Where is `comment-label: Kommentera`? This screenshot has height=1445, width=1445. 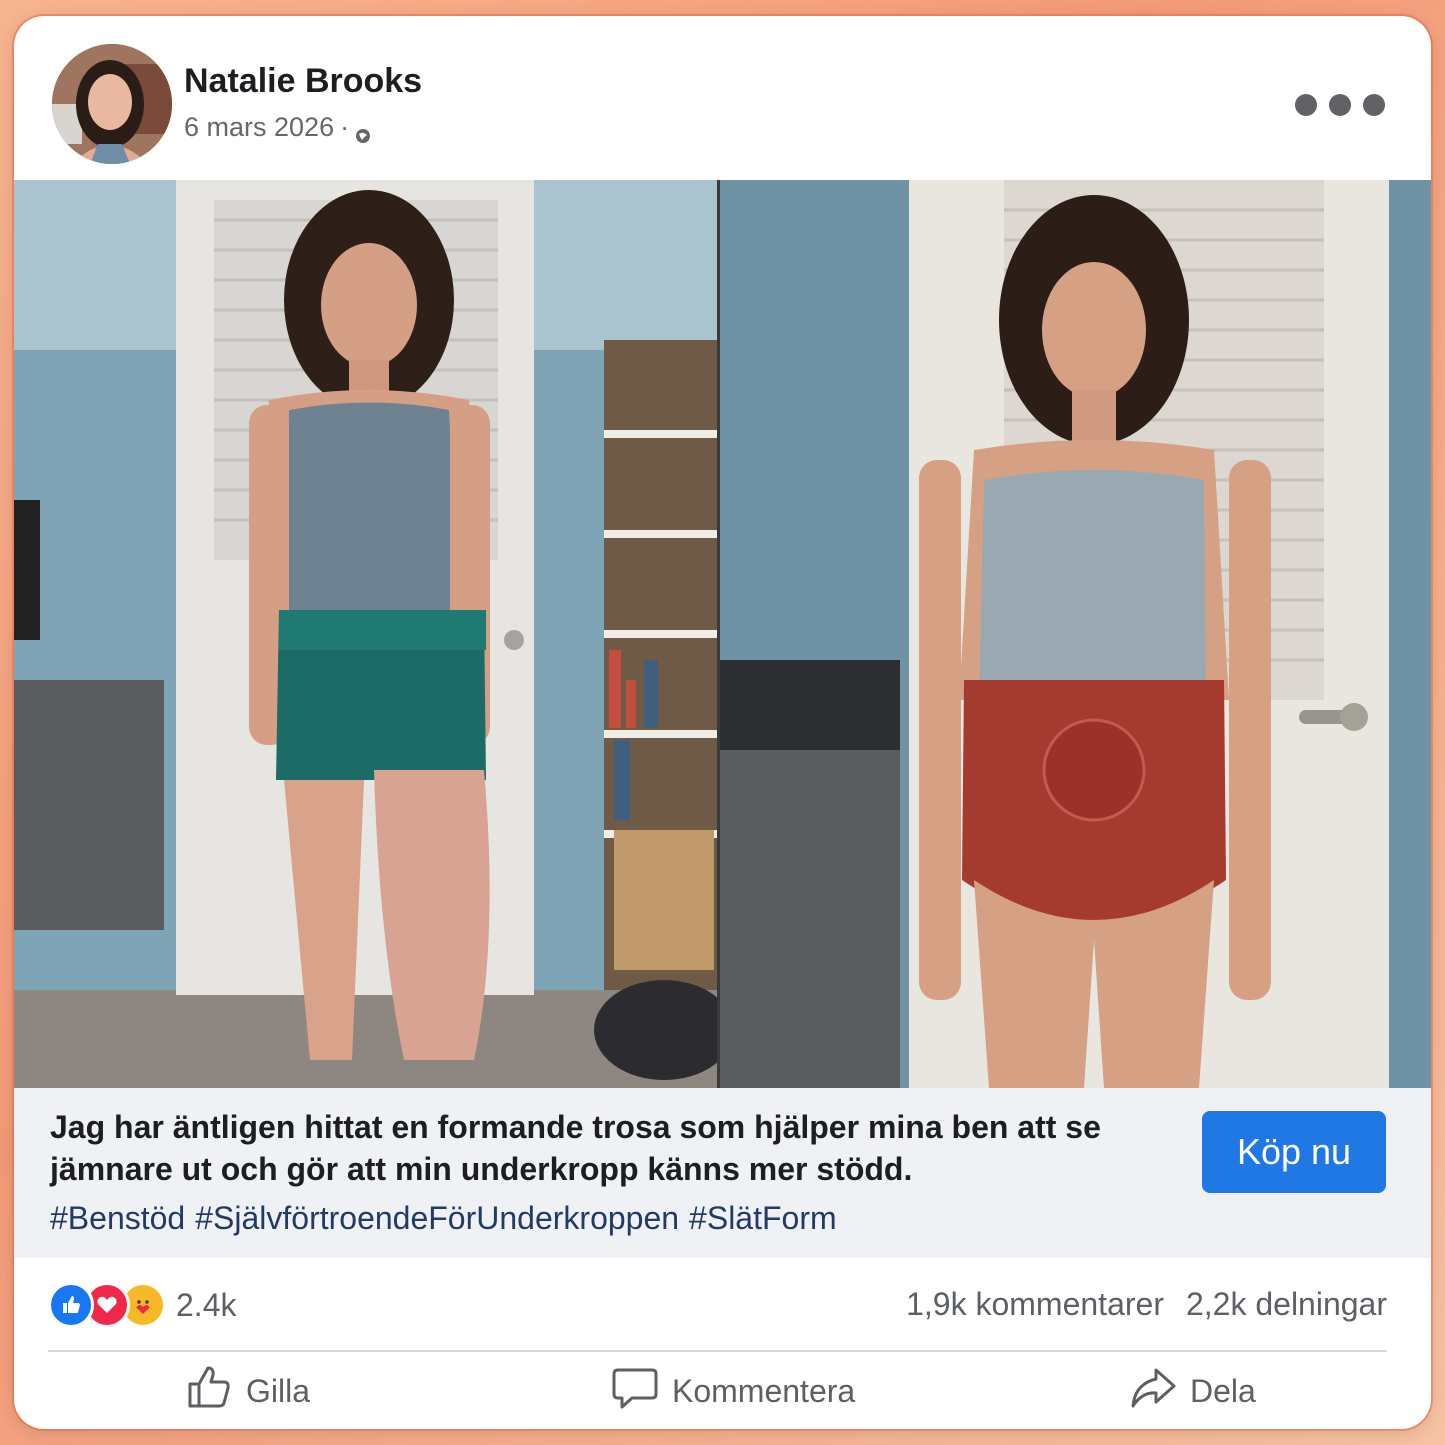 comment-label: Kommentera is located at coordinates (764, 1390).